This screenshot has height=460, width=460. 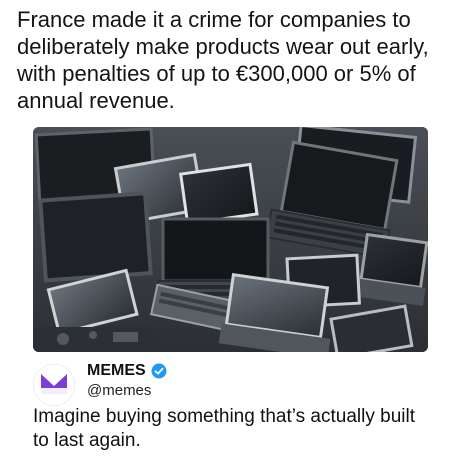 What do you see at coordinates (159, 371) in the screenshot?
I see `verified-badge-icon` at bounding box center [159, 371].